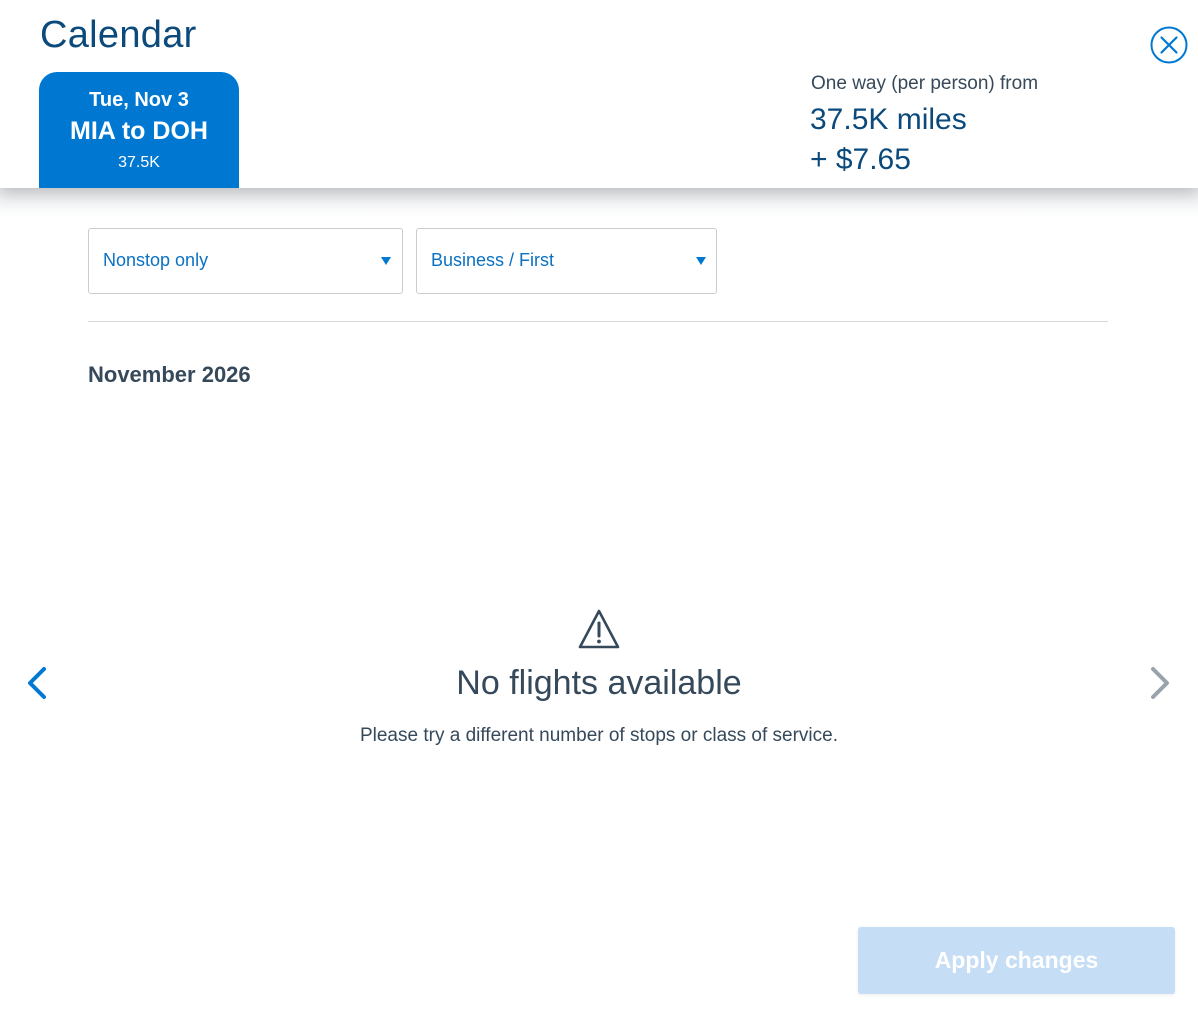 This screenshot has width=1198, height=1012. Describe the element at coordinates (1169, 45) in the screenshot. I see `close-icon` at that location.